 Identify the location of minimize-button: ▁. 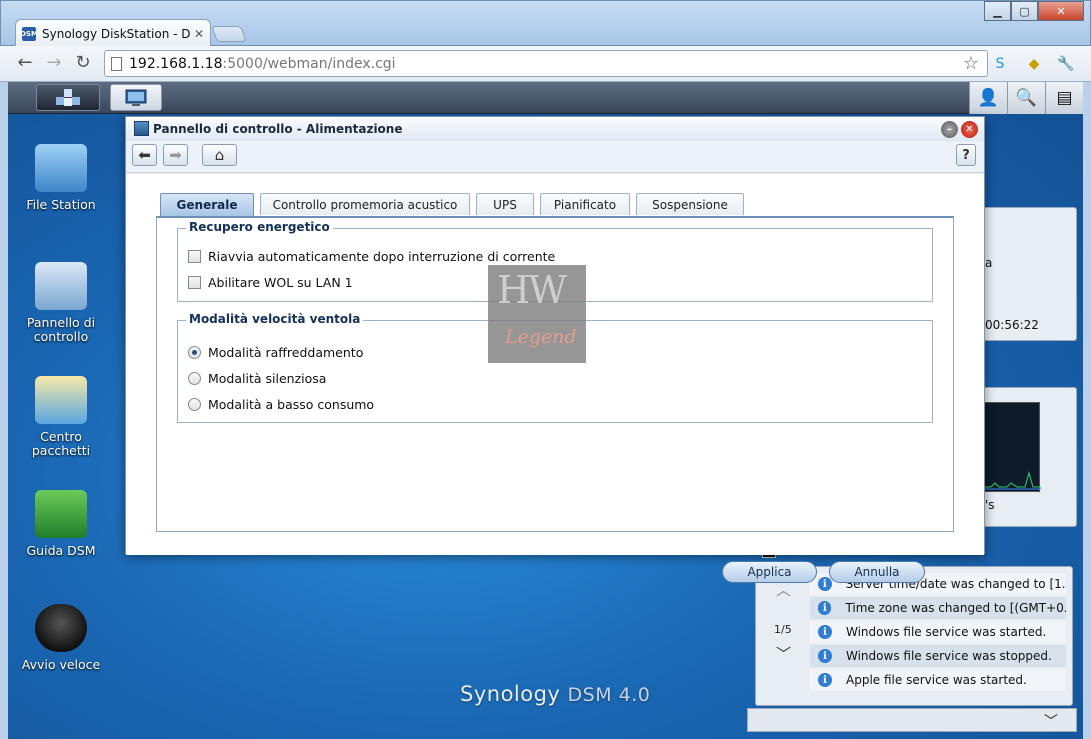
(997, 11).